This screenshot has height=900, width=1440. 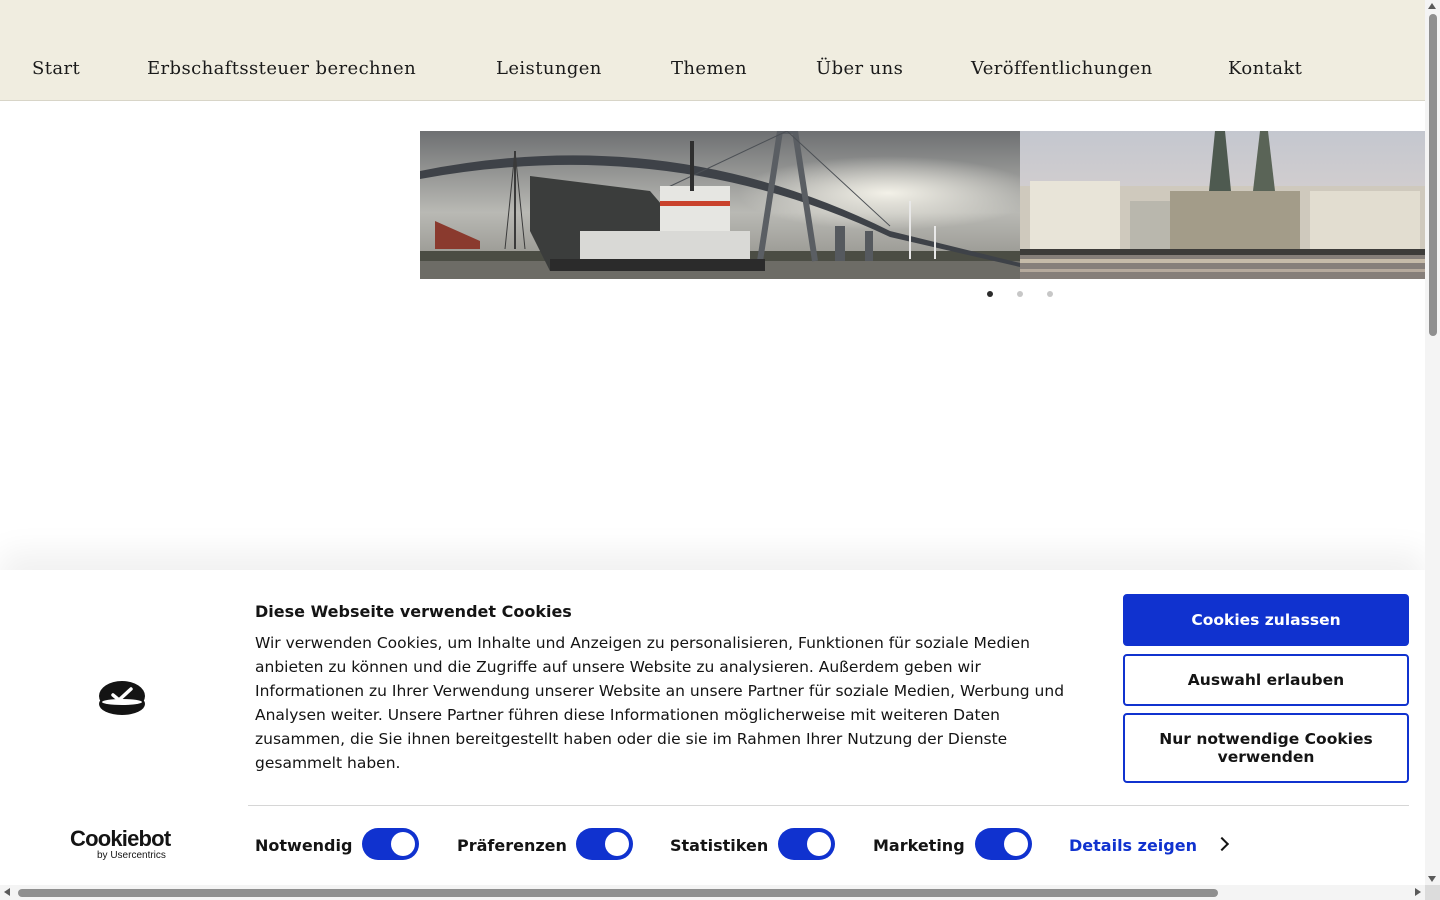 What do you see at coordinates (1432, 442) in the screenshot?
I see `vertical-scrollbar` at bounding box center [1432, 442].